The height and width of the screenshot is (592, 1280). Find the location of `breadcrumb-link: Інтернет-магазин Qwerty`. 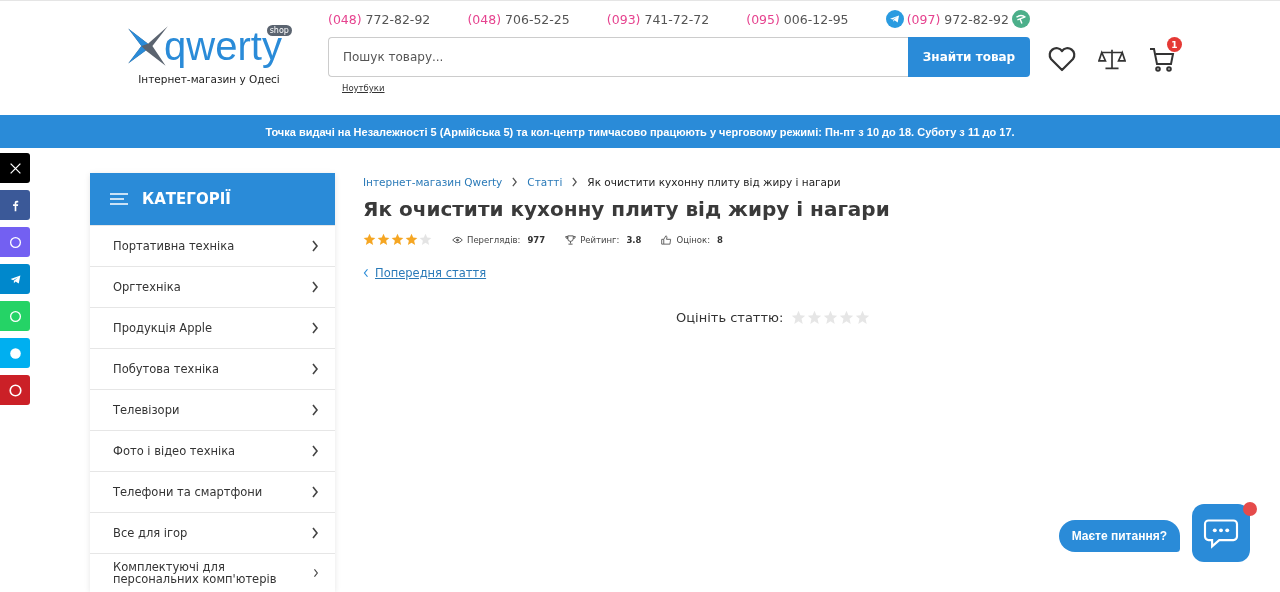

breadcrumb-link: Інтернет-магазин Qwerty is located at coordinates (433, 182).